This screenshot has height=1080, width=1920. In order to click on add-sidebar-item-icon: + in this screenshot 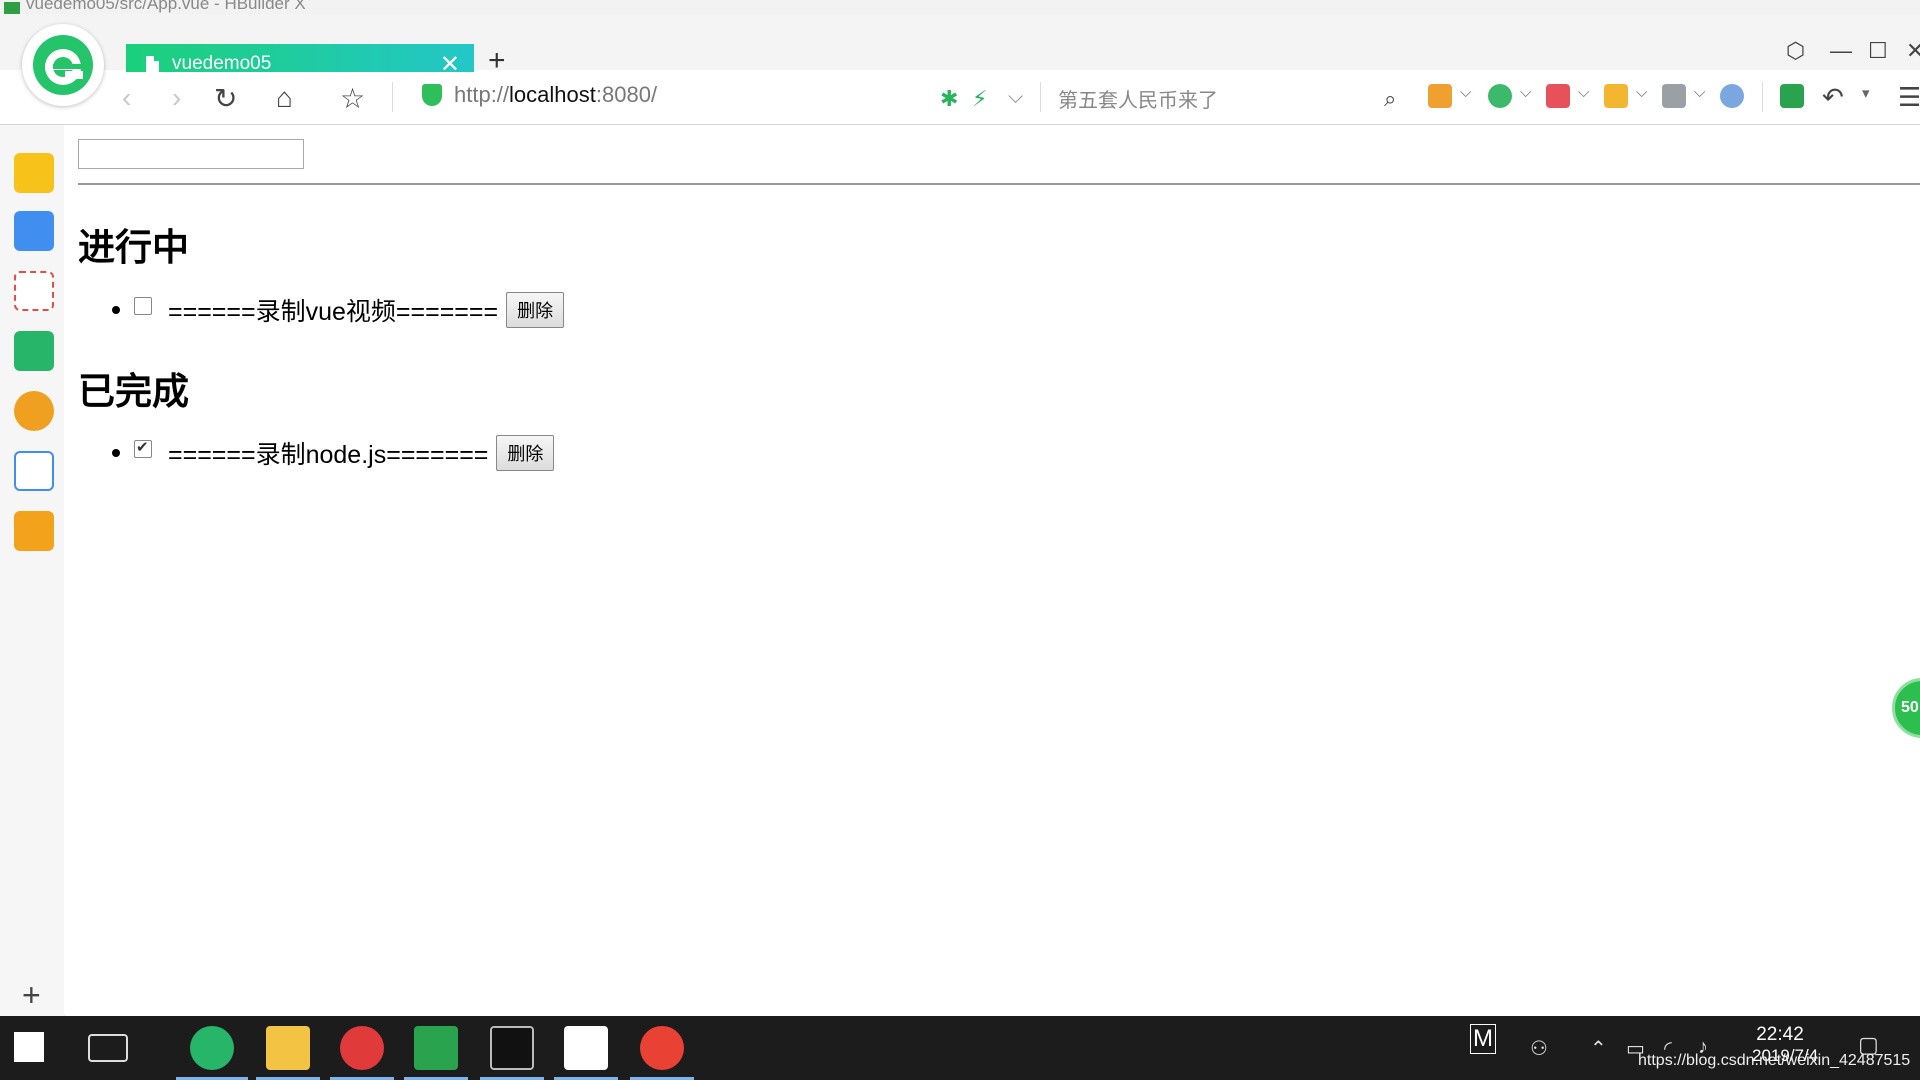, I will do `click(31, 995)`.